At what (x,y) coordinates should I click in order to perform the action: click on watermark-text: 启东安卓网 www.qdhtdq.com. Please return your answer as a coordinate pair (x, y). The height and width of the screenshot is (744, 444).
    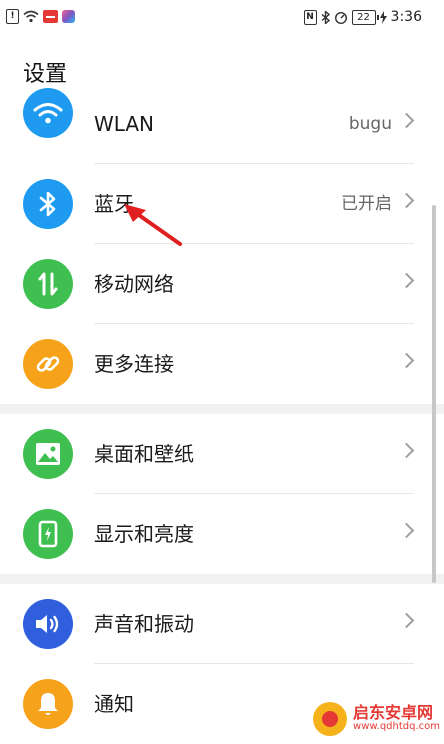
    Looking at the image, I should click on (396, 718).